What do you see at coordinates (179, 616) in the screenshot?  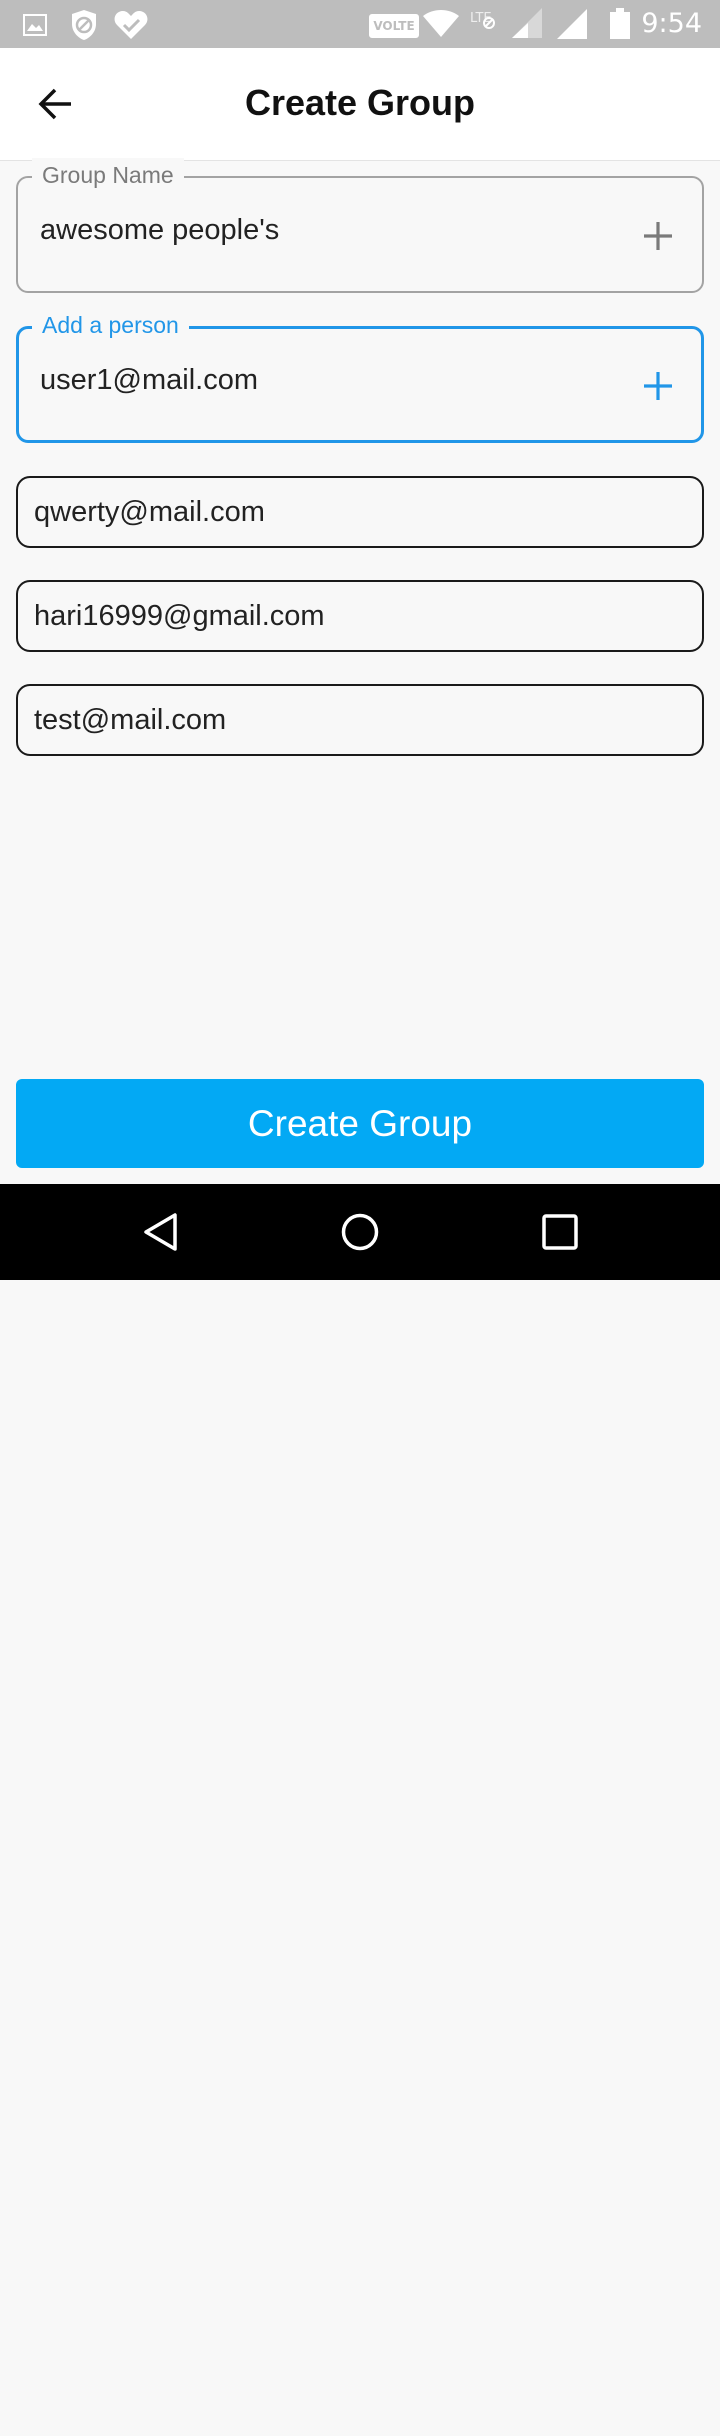 I see `member-email: hari16999@gmail.com` at bounding box center [179, 616].